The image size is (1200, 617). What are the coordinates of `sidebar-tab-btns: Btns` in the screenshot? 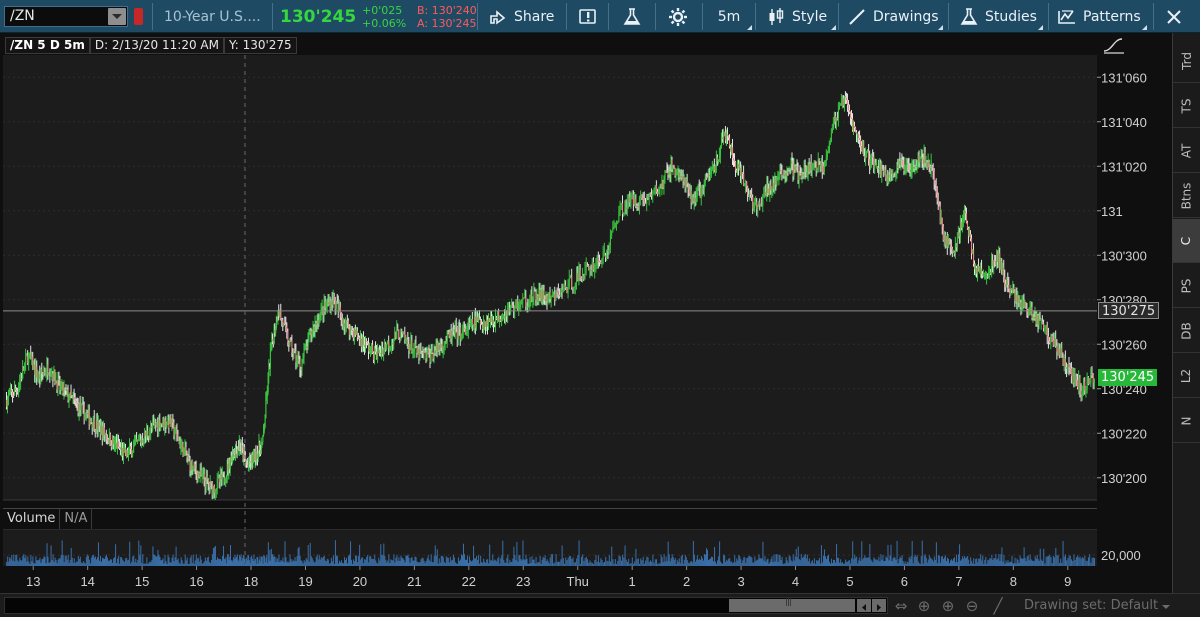 It's located at (1186, 196).